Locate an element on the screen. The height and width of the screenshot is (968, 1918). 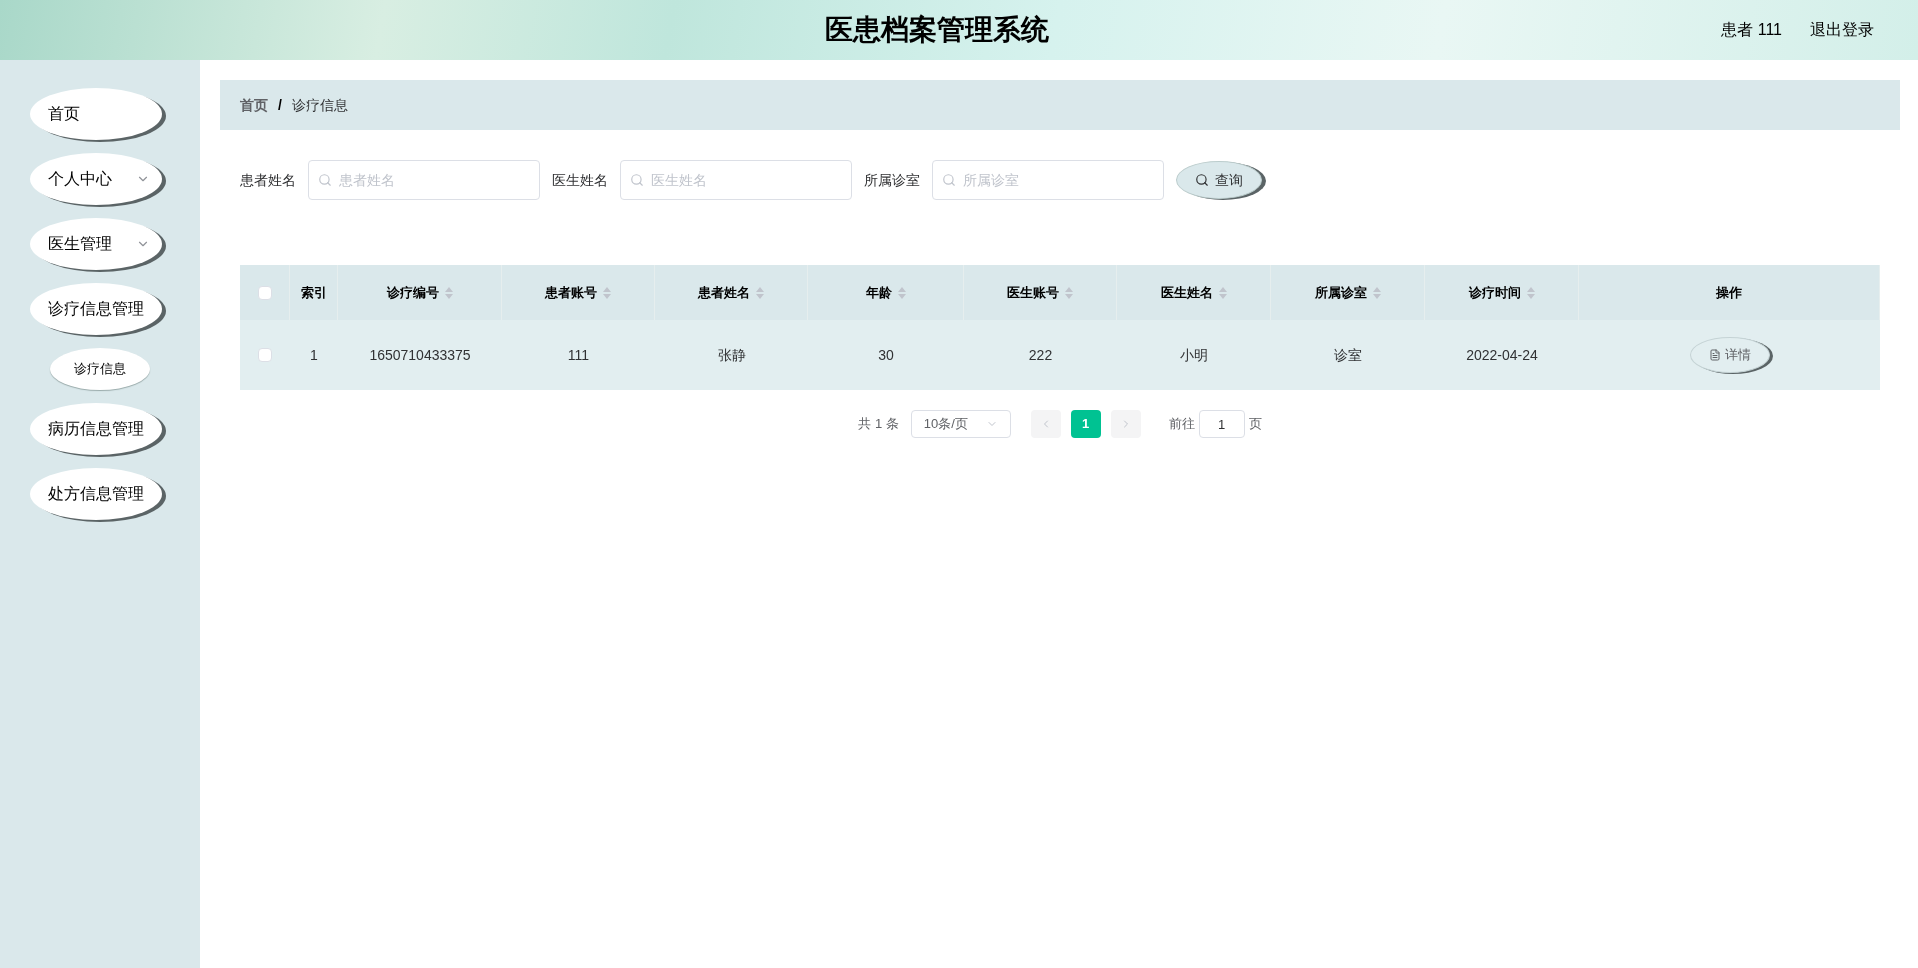
total-count: 共 1 条 is located at coordinates (878, 424).